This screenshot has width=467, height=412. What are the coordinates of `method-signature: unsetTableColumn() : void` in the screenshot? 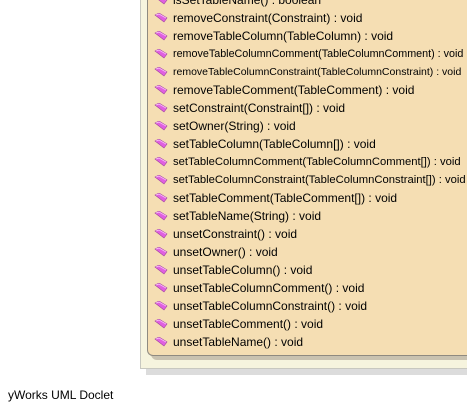 It's located at (243, 270).